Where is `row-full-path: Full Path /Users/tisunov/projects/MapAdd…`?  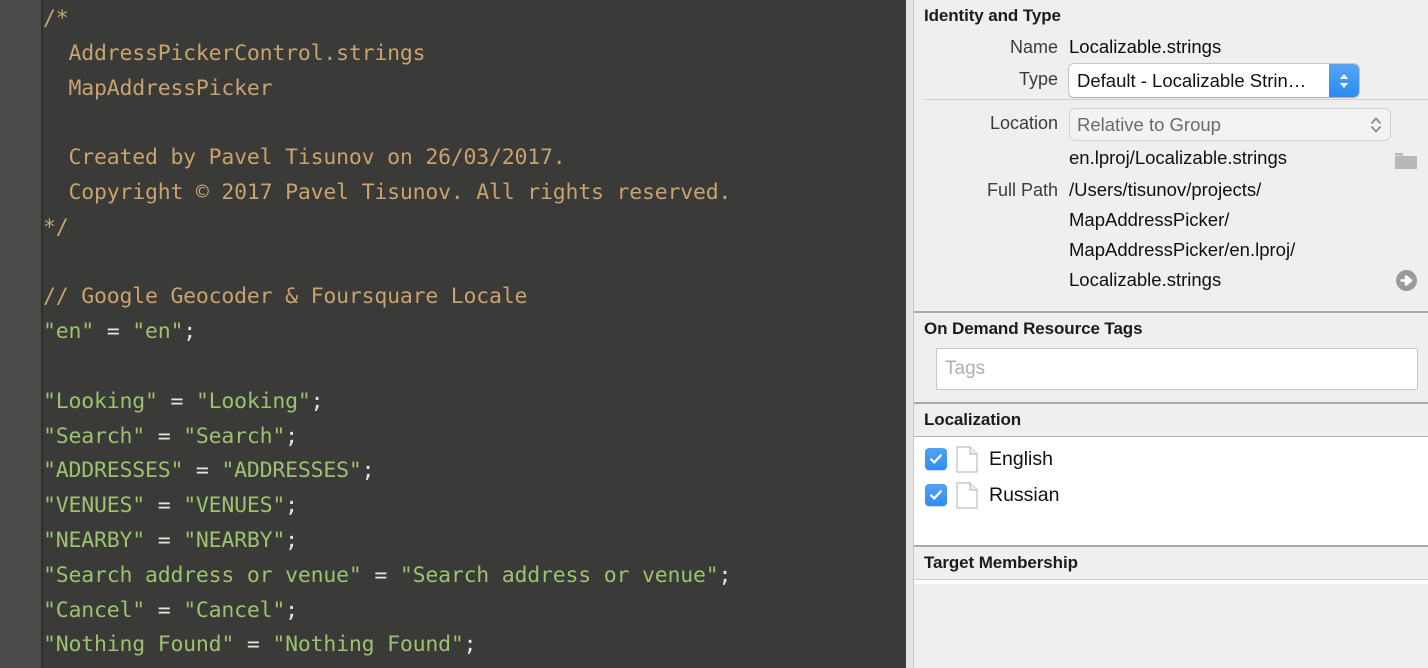 row-full-path: Full Path /Users/tisunov/projects/MapAdd… is located at coordinates (1171, 235).